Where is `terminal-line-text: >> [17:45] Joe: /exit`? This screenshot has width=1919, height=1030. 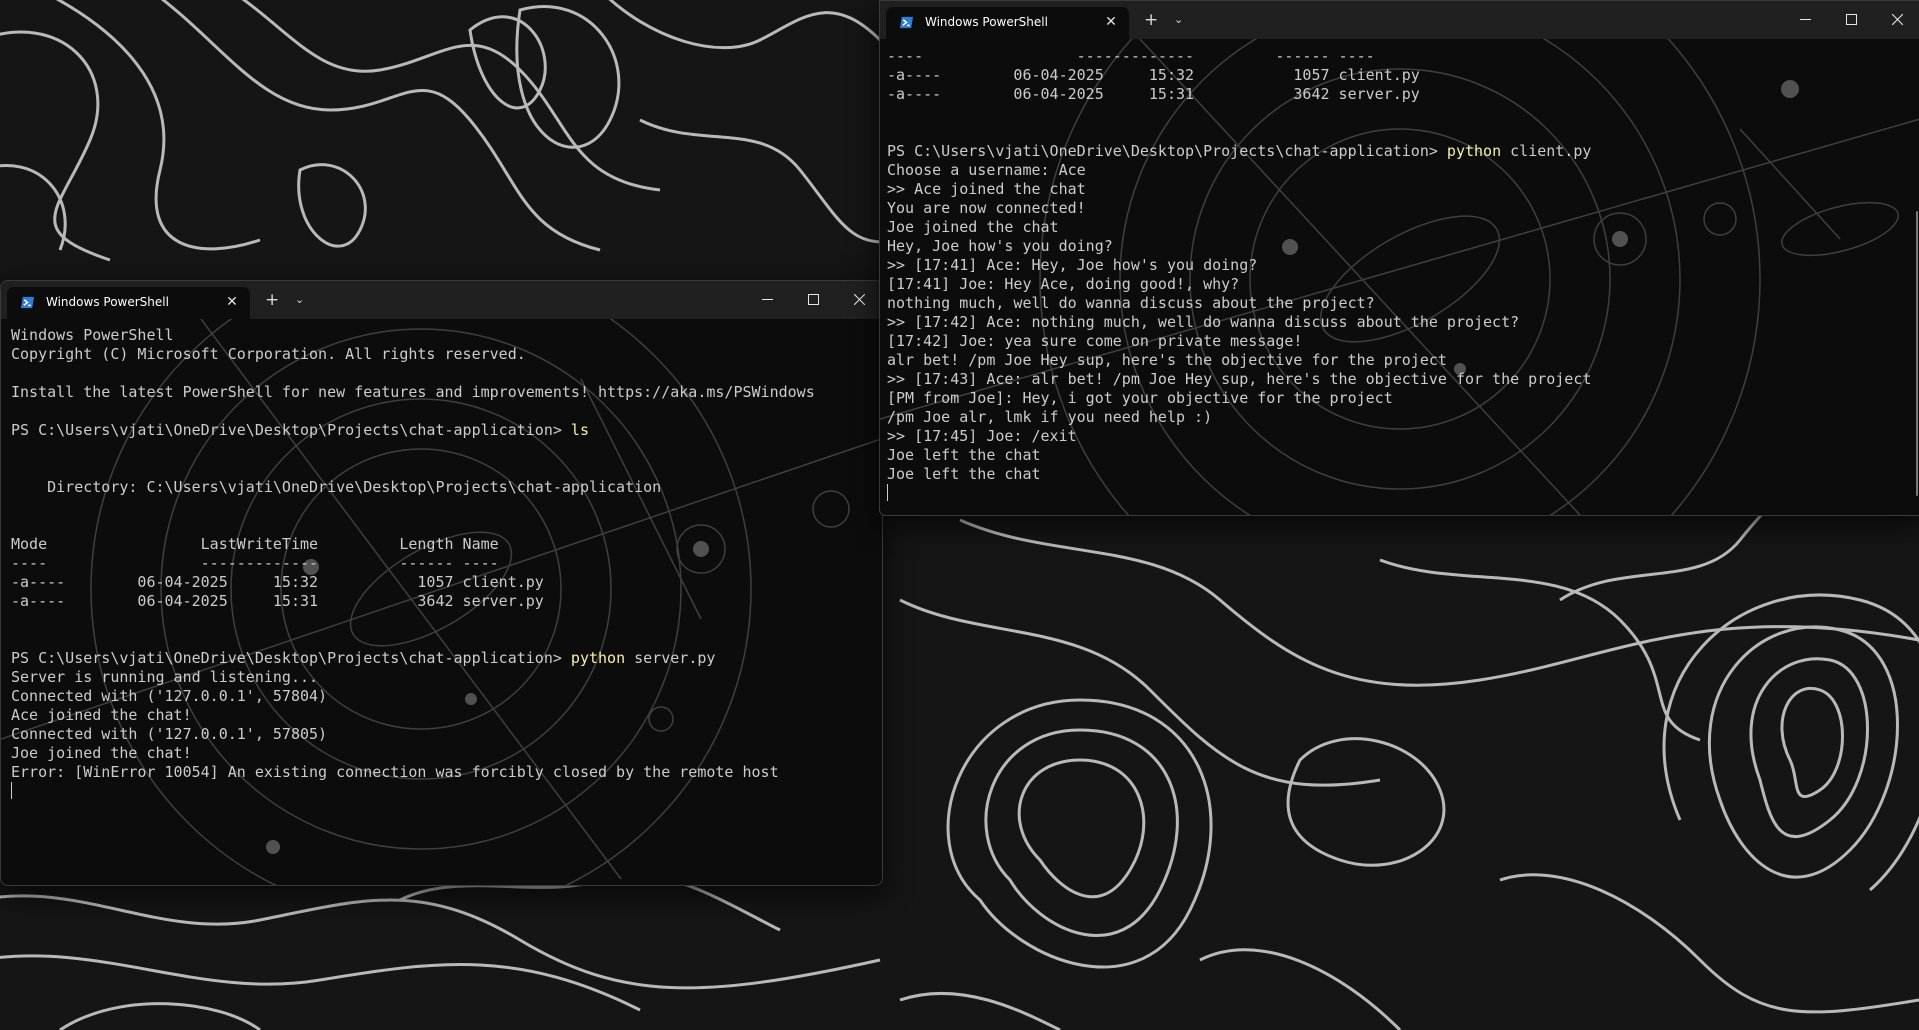 terminal-line-text: >> [17:45] Joe: /exit is located at coordinates (982, 436).